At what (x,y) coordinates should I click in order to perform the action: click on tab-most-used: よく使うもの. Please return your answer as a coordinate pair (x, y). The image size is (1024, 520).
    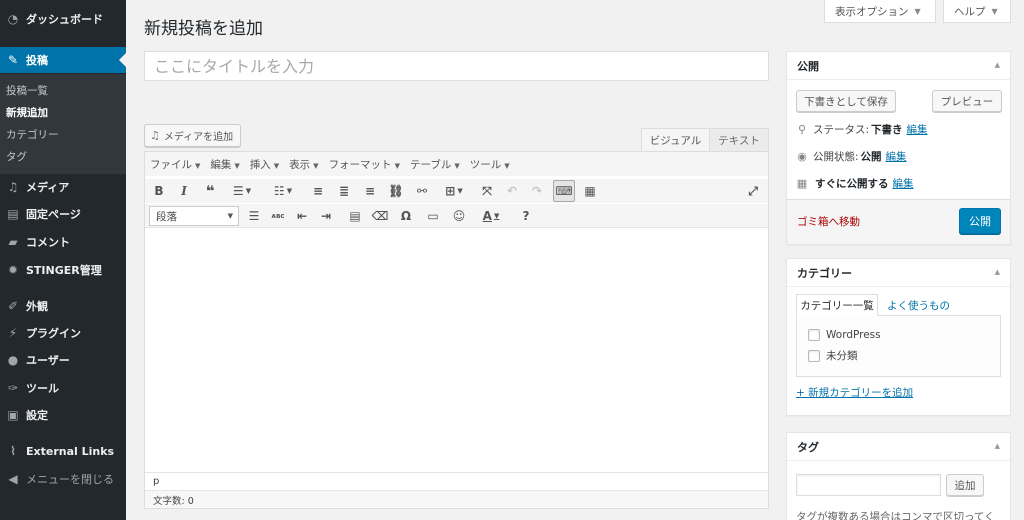
    Looking at the image, I should click on (918, 305).